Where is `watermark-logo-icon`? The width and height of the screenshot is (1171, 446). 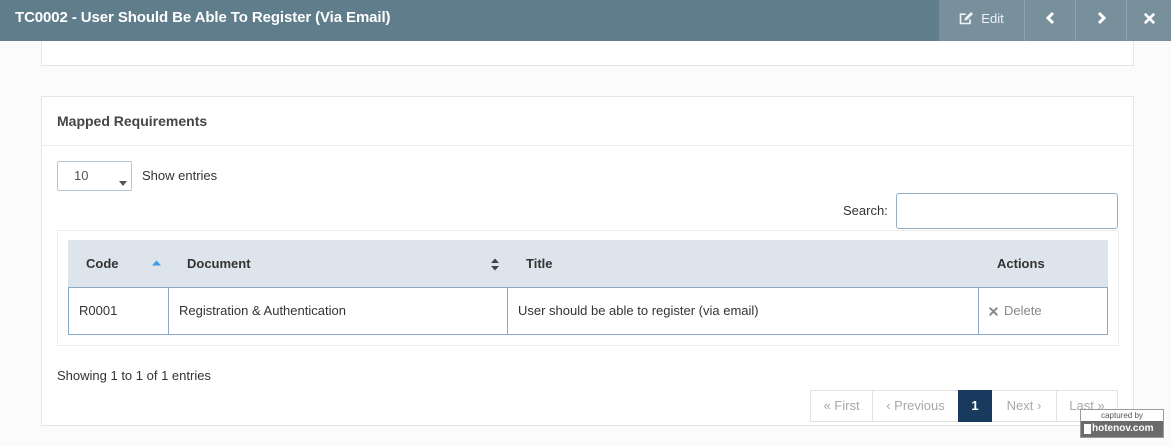 watermark-logo-icon is located at coordinates (1087, 429).